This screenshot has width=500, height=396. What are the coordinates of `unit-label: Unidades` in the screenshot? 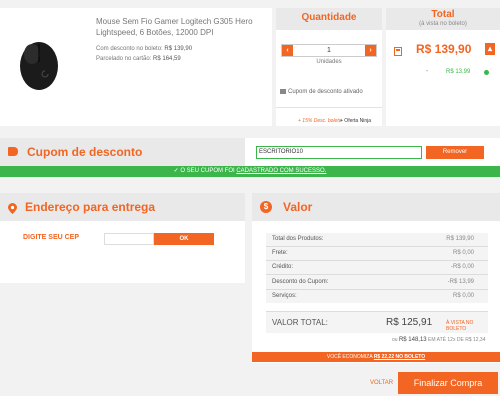 It's located at (329, 62).